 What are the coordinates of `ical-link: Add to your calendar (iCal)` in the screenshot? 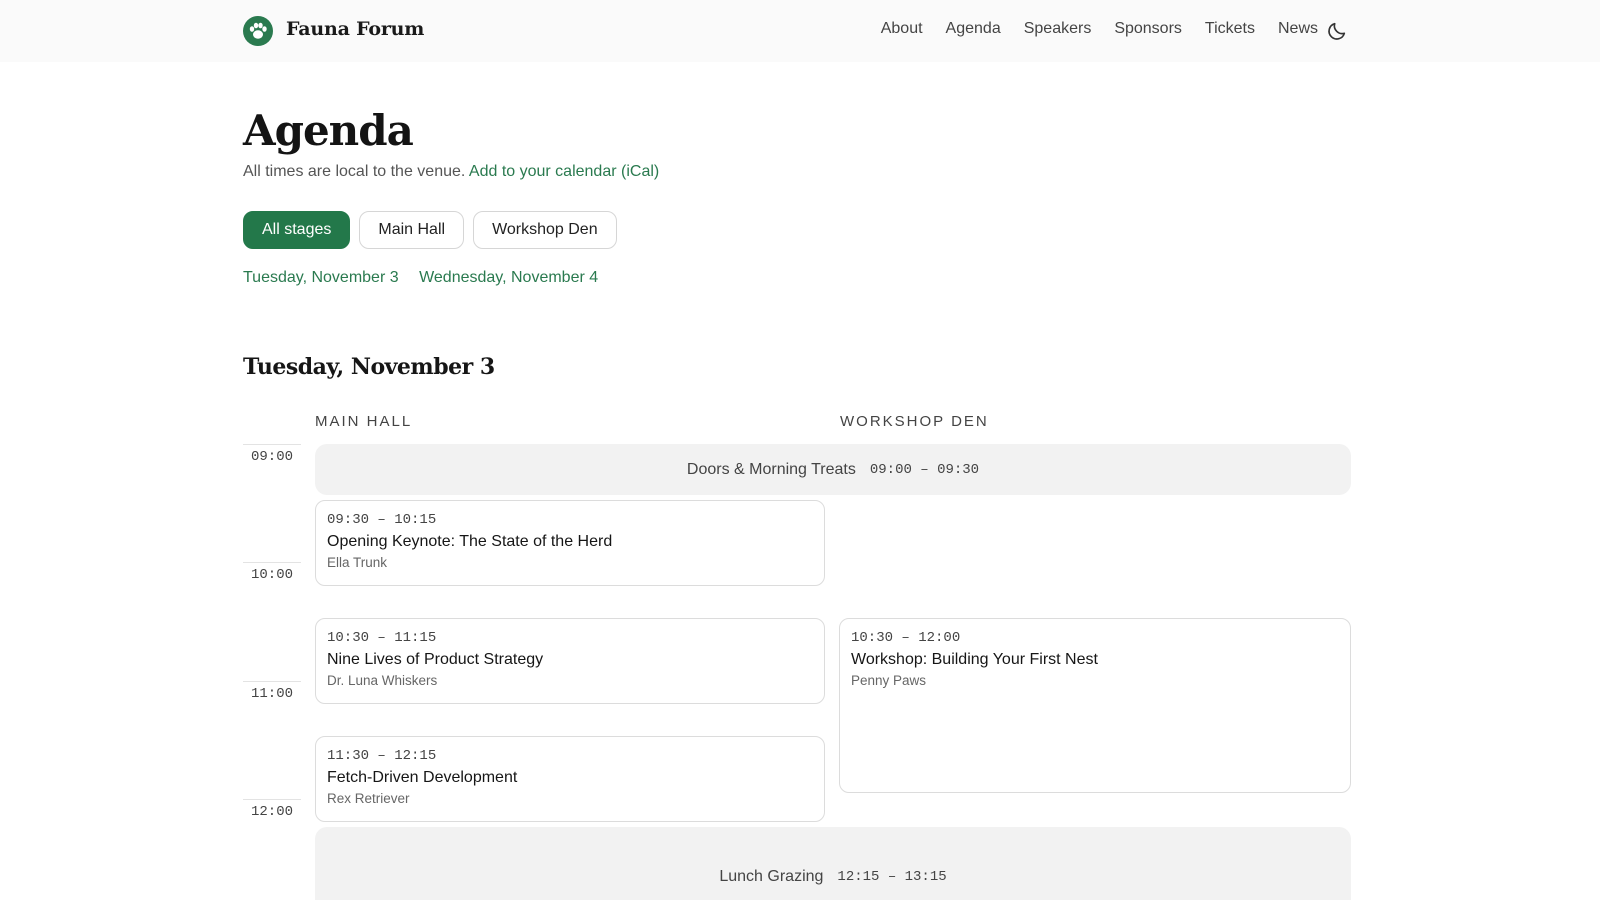 It's located at (564, 171).